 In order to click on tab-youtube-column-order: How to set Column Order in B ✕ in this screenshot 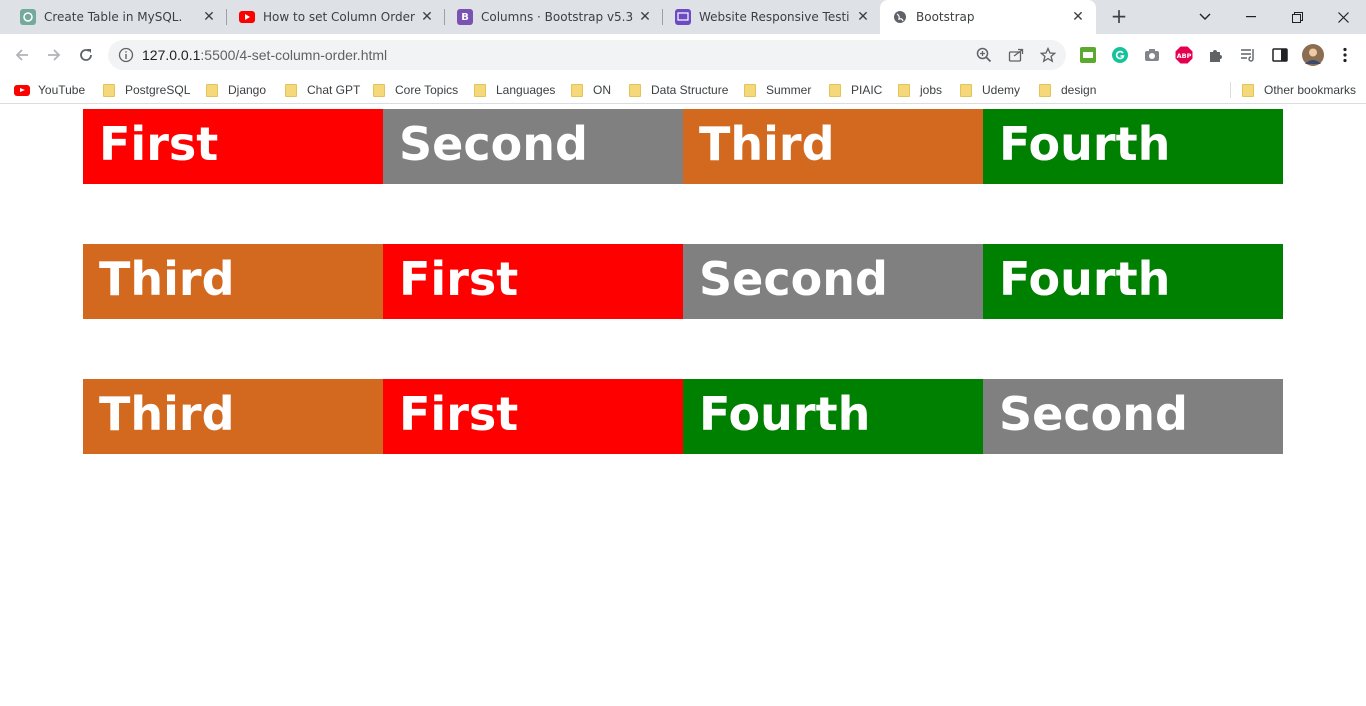, I will do `click(336, 17)`.